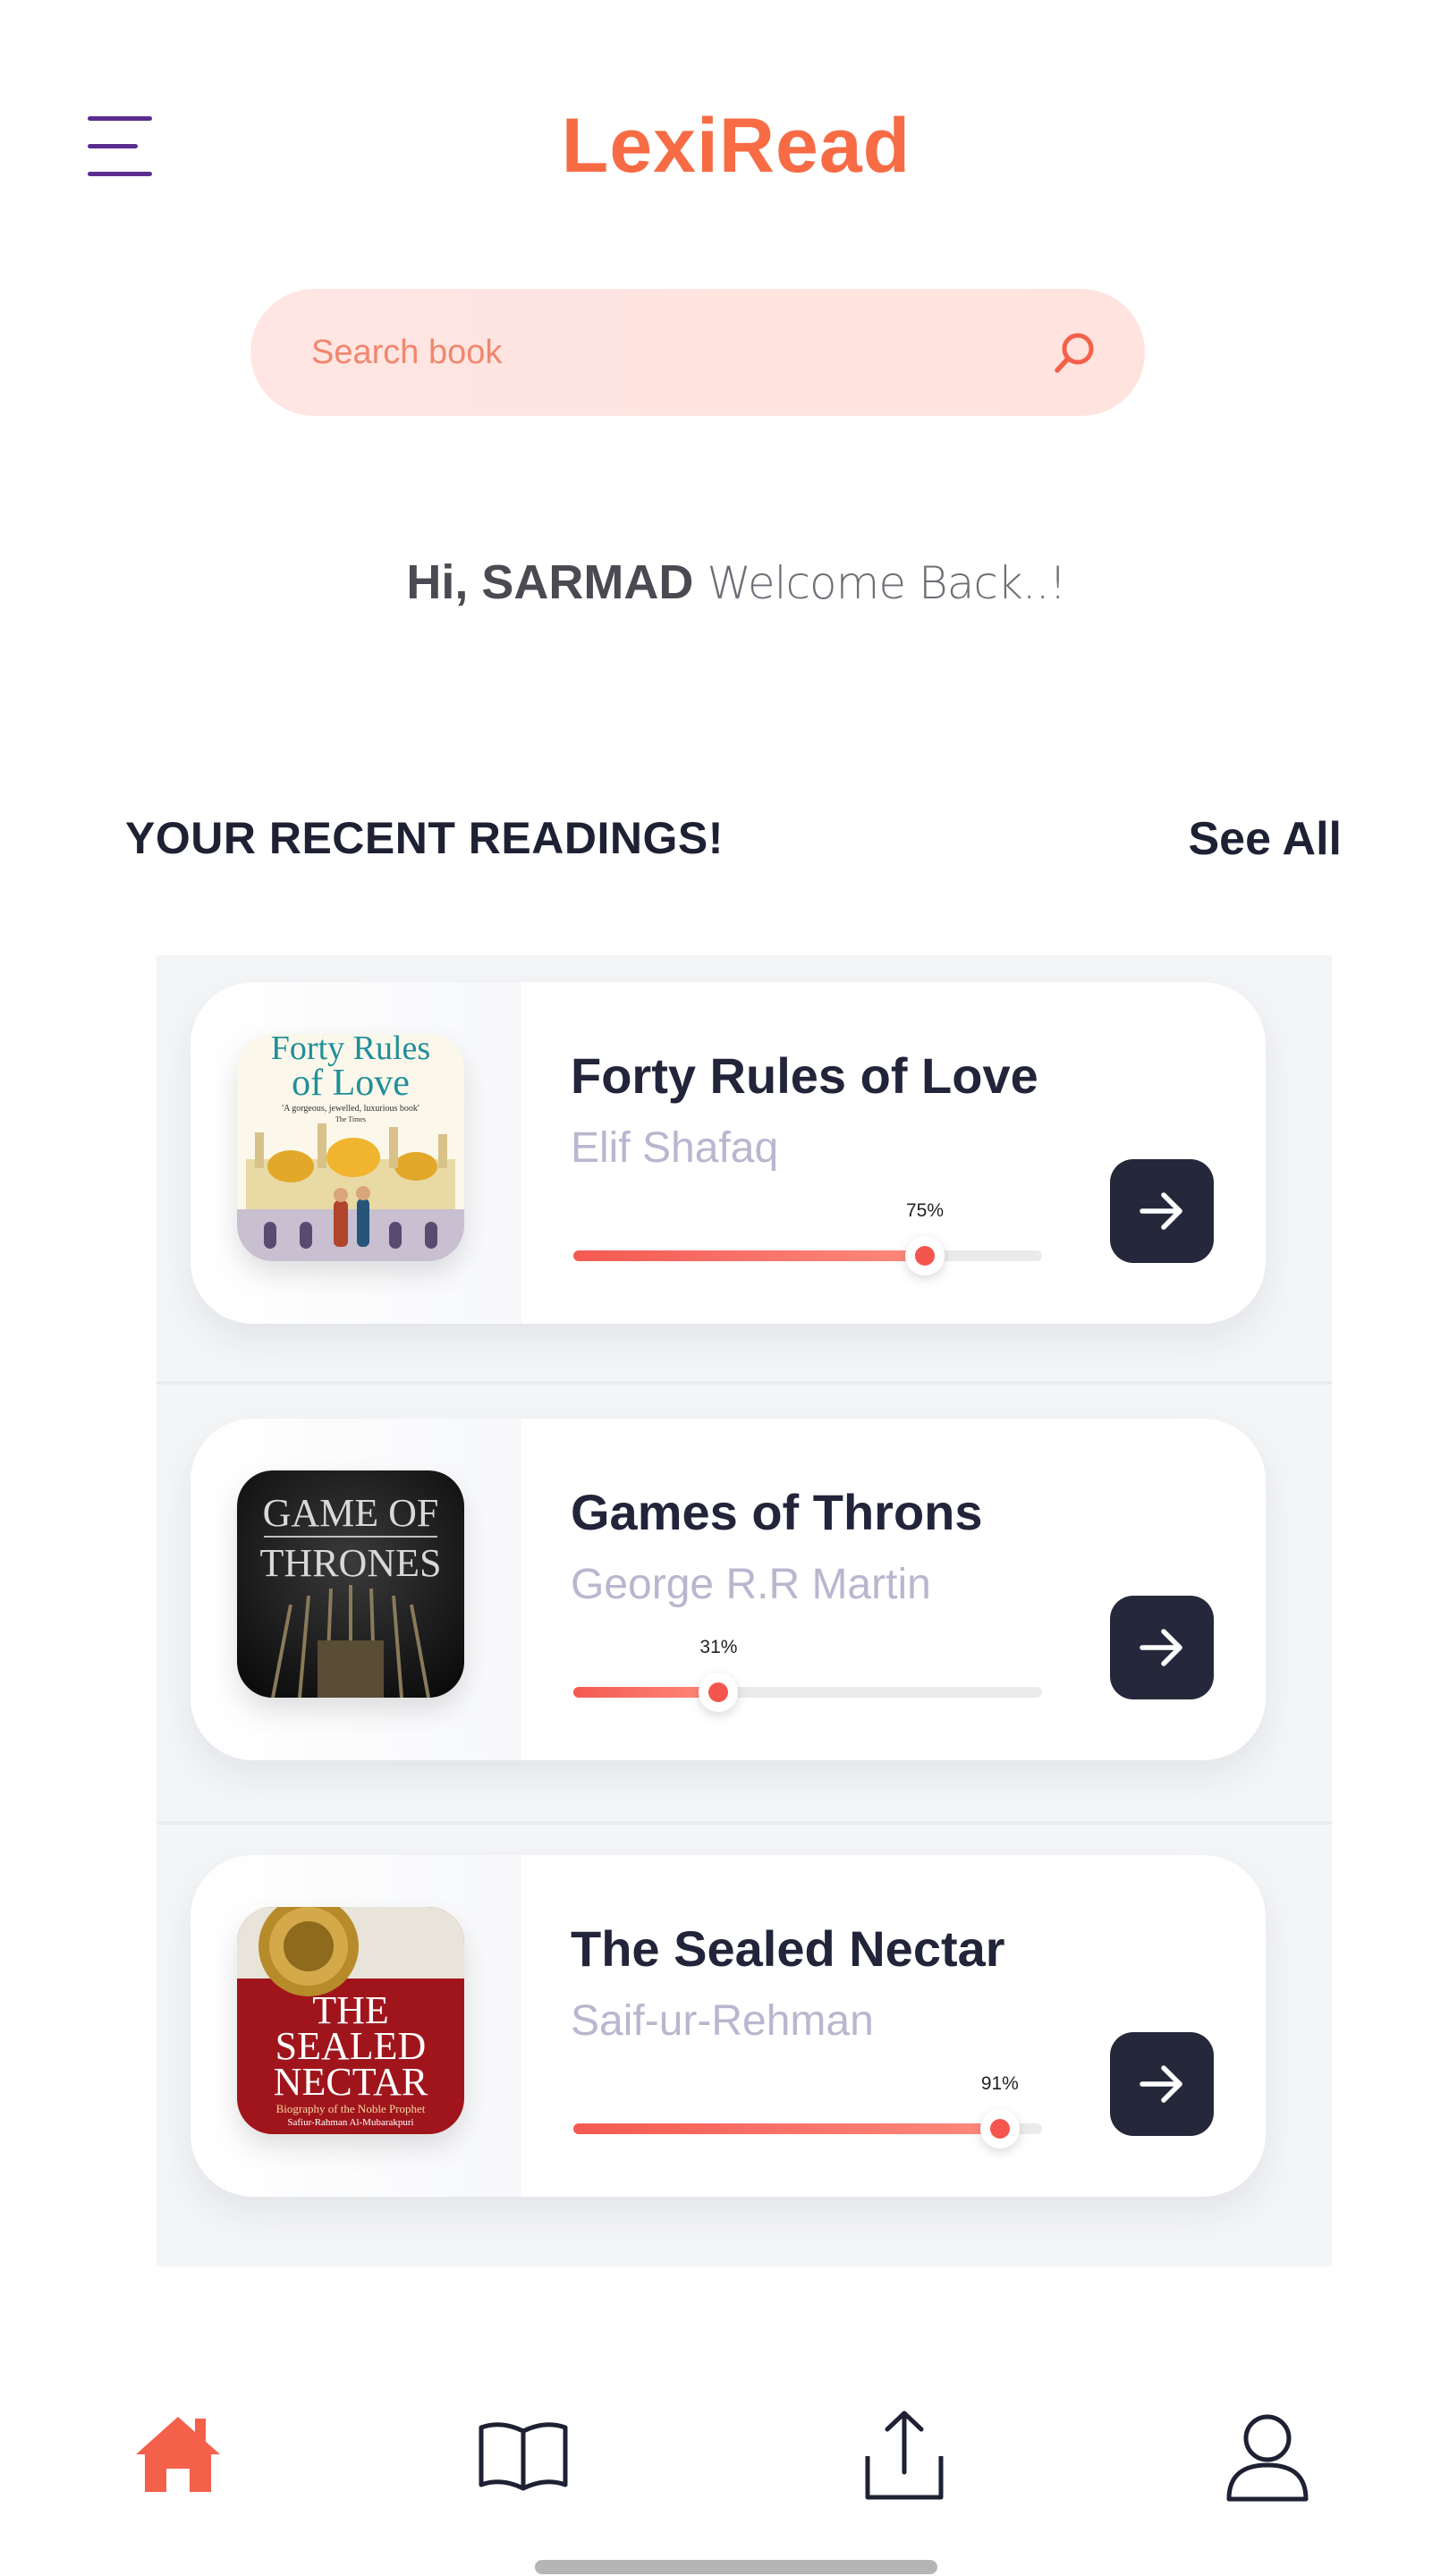 The image size is (1449, 2576). Describe the element at coordinates (1267, 2458) in the screenshot. I see `profile-icon` at that location.